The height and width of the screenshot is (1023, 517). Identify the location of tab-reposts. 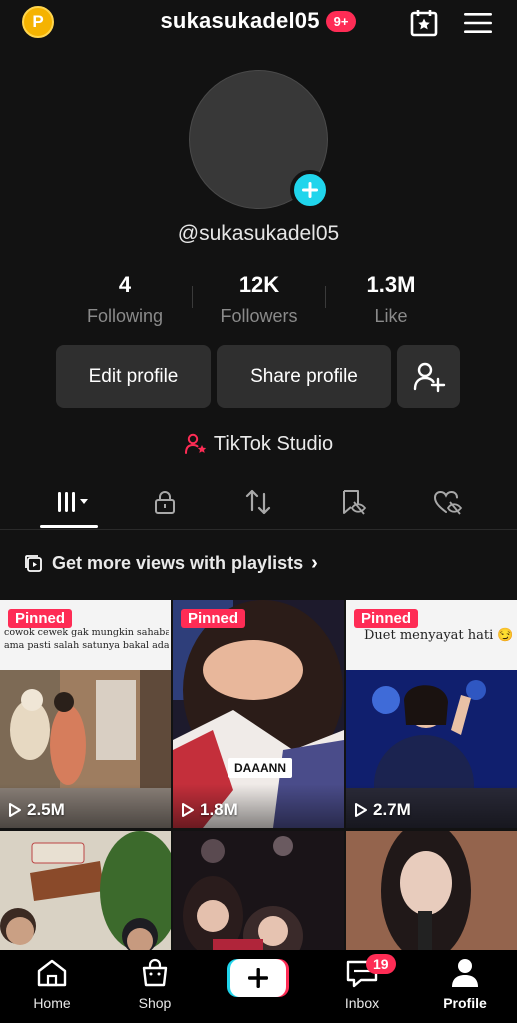
(258, 502).